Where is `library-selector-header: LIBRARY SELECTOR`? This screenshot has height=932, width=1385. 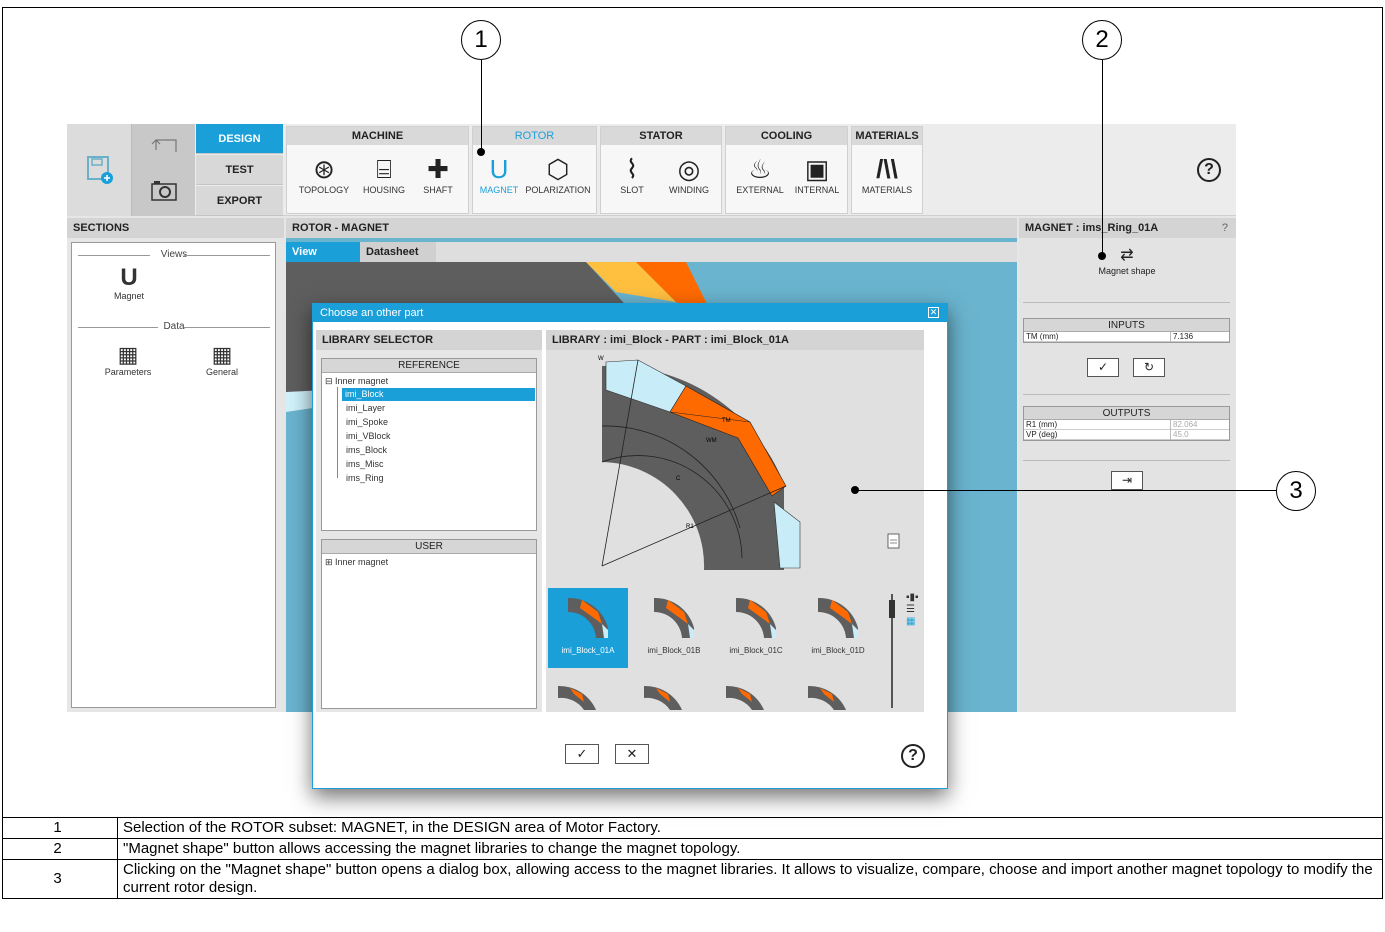
library-selector-header: LIBRARY SELECTOR is located at coordinates (429, 340).